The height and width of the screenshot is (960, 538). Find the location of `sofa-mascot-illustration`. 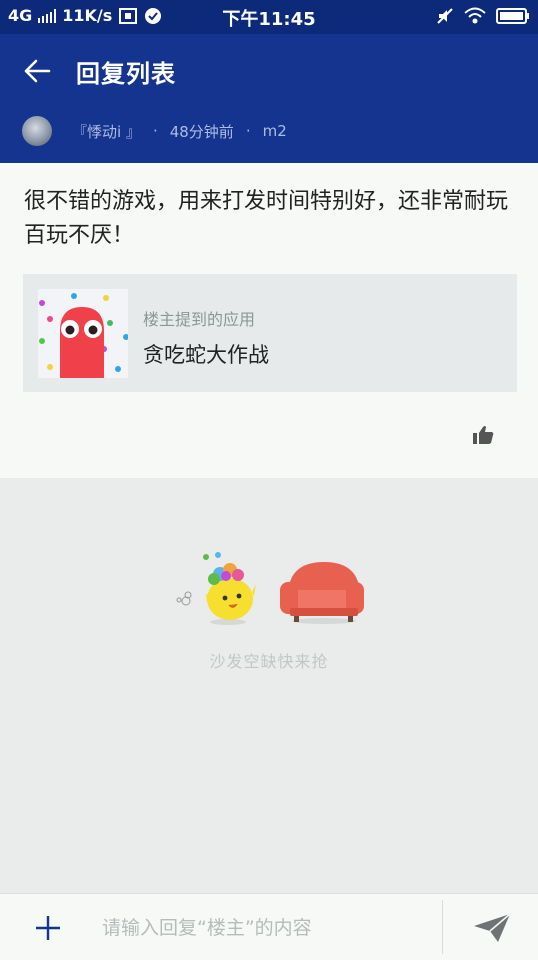

sofa-mascot-illustration is located at coordinates (270, 588).